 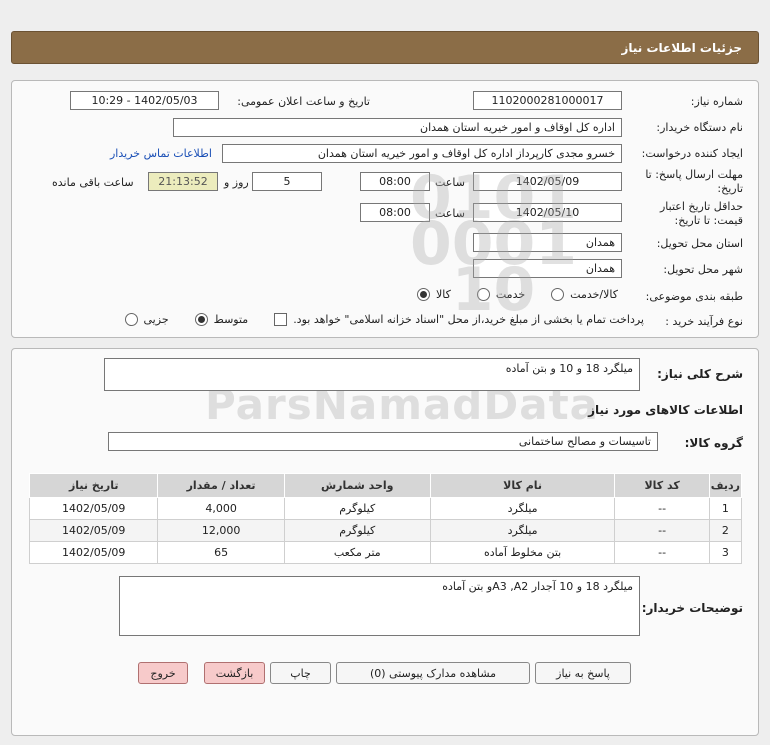 I want to click on group-label: گروه کالا:, so click(x=713, y=443).